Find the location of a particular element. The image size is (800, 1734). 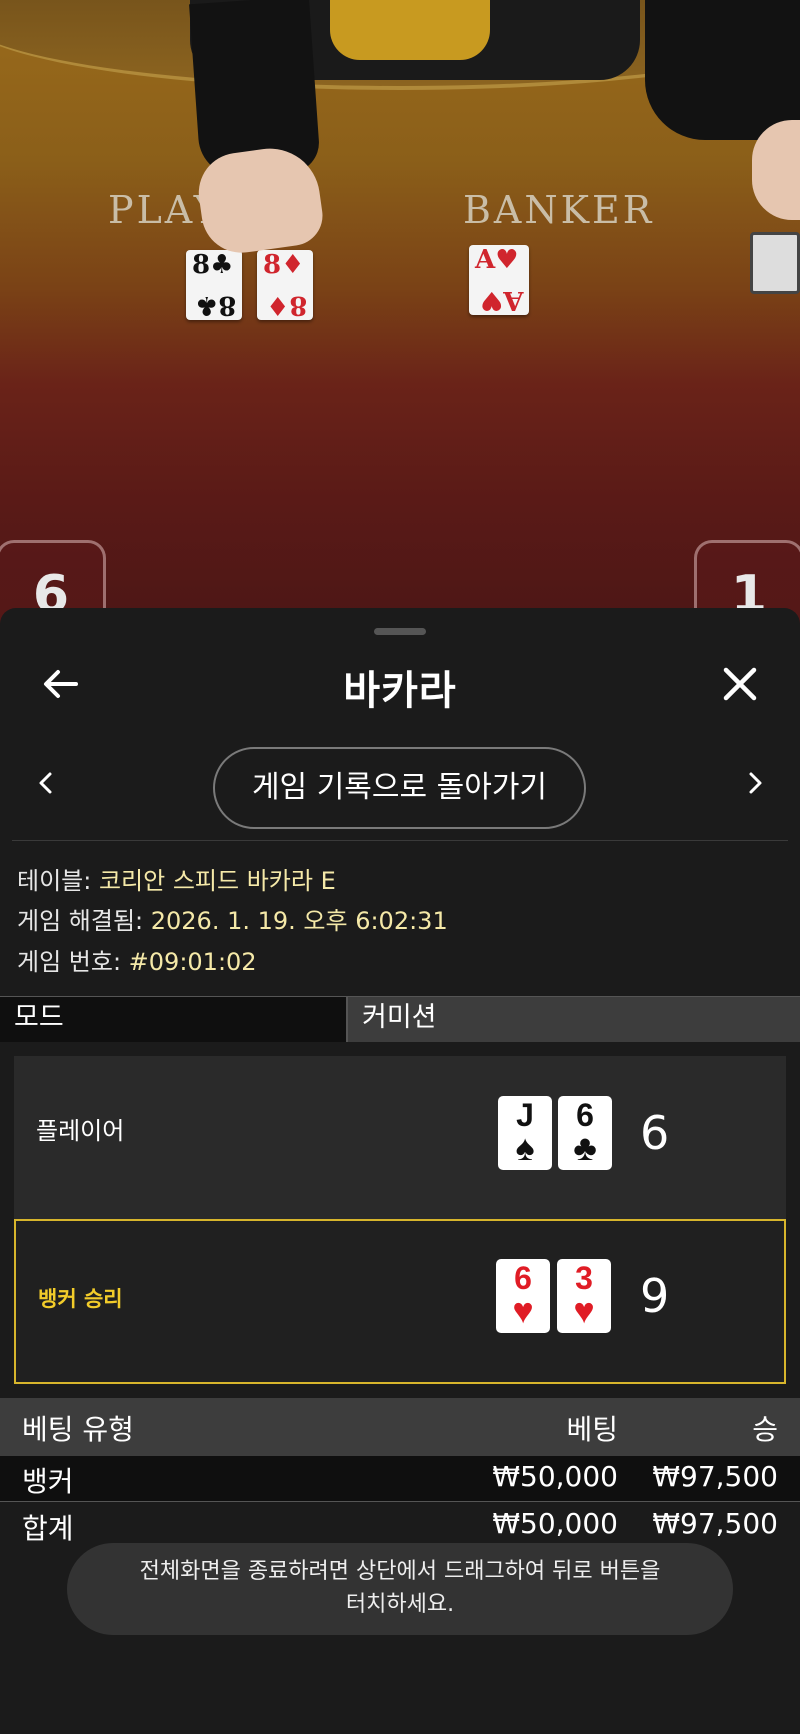

fullscreen-exit-toast: 전체화면을 종료하려면 상단에서 드래그하여 뒤로 버튼을 터치하세요. is located at coordinates (400, 1589).